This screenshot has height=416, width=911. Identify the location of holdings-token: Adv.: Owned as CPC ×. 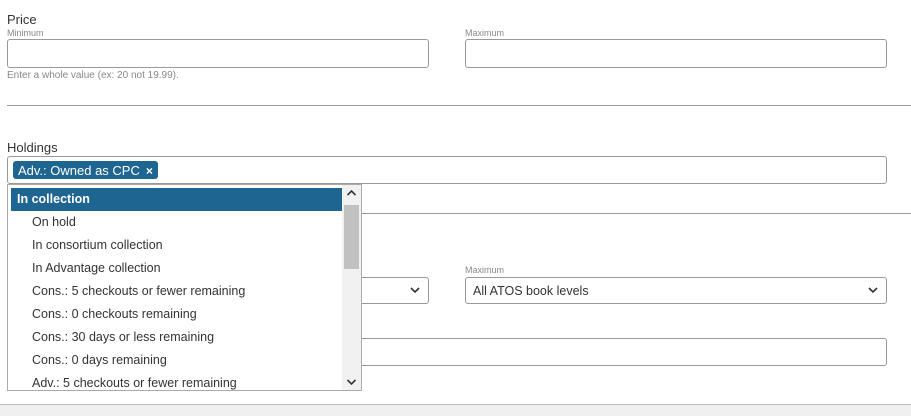
(85, 170).